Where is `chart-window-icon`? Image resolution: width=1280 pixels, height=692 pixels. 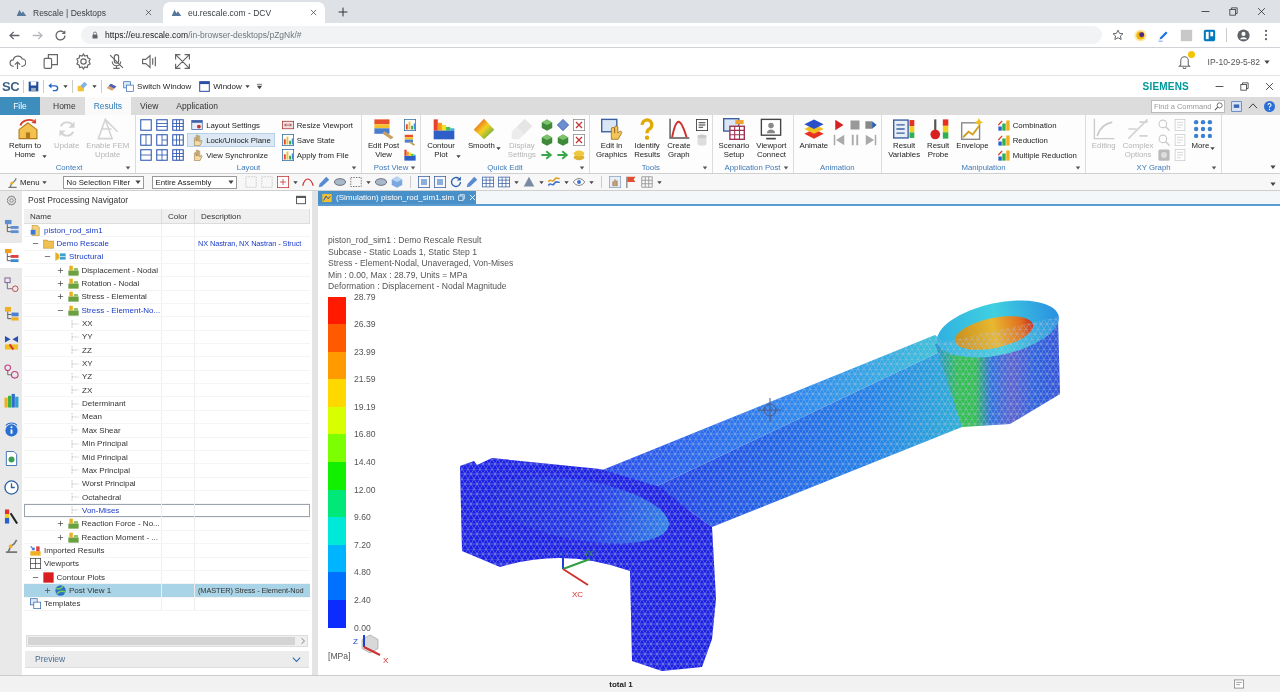
chart-window-icon is located at coordinates (410, 125).